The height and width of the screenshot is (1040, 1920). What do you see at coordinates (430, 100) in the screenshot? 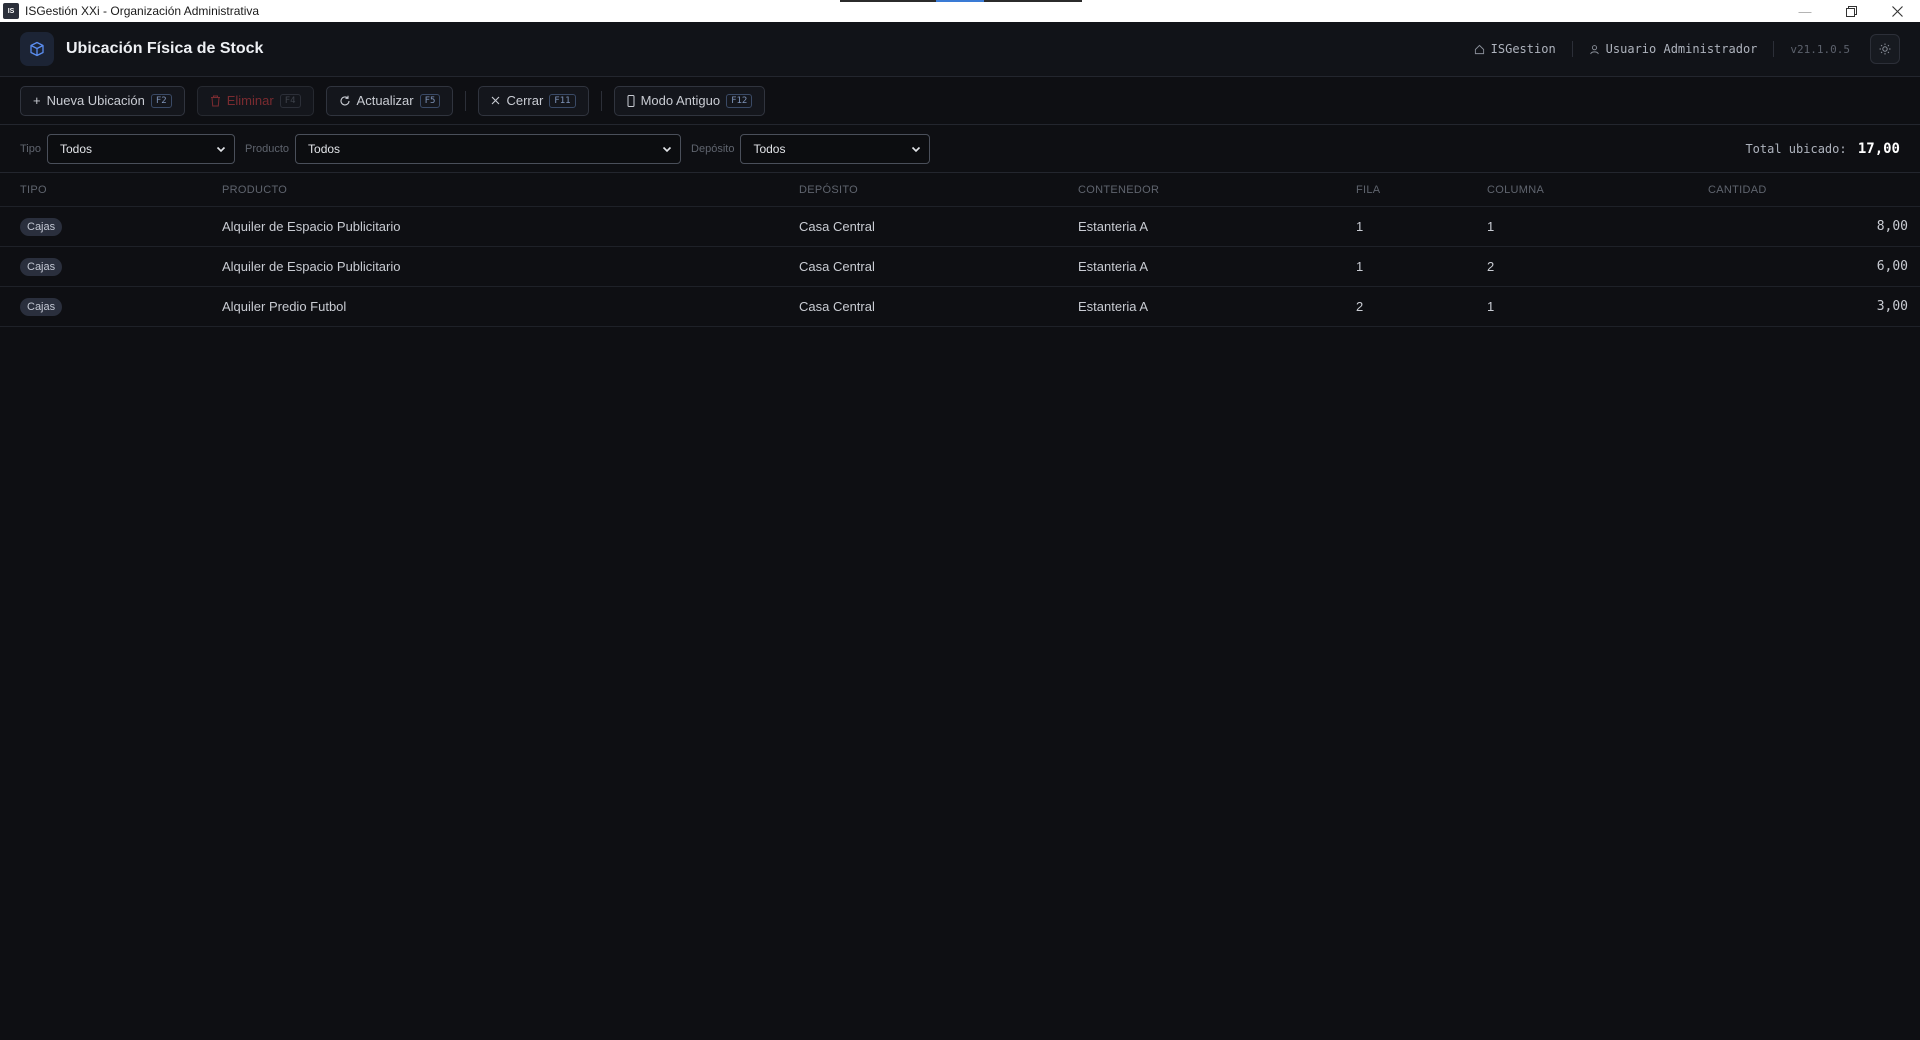
I see `shortcut-badge: F5` at bounding box center [430, 100].